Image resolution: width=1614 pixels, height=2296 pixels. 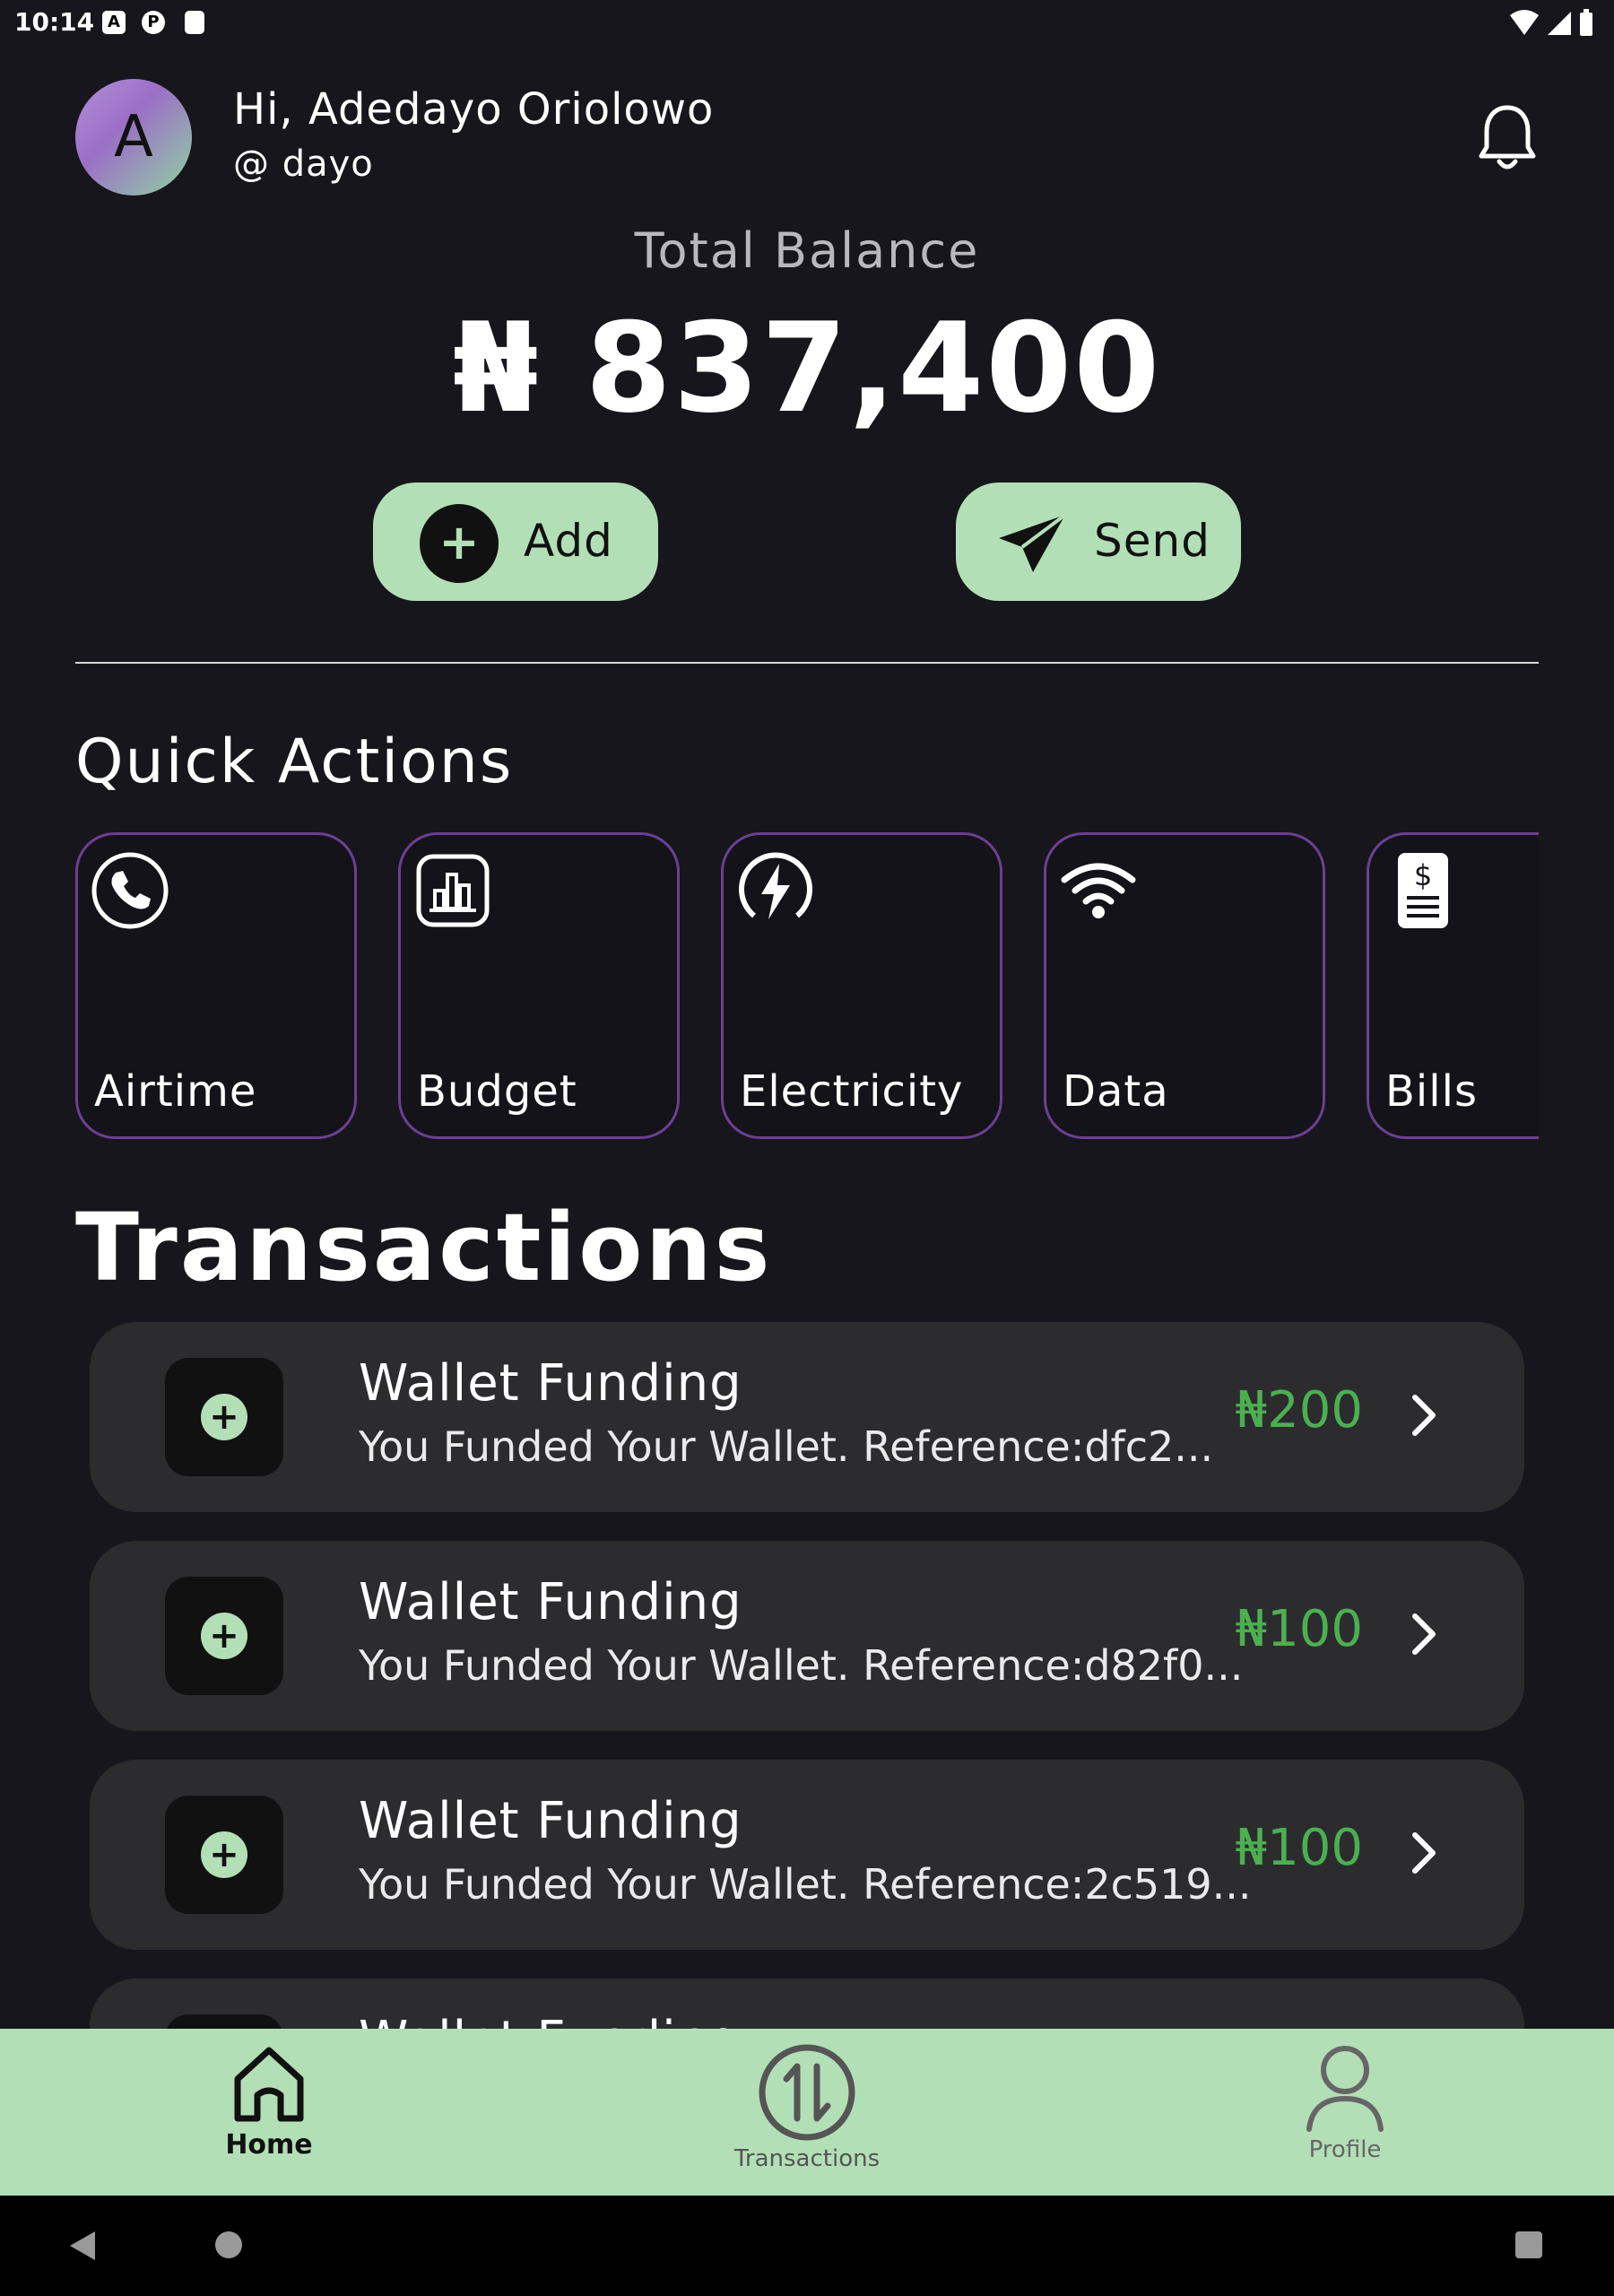 What do you see at coordinates (216, 985) in the screenshot?
I see `quick-action-airtime: Airtime` at bounding box center [216, 985].